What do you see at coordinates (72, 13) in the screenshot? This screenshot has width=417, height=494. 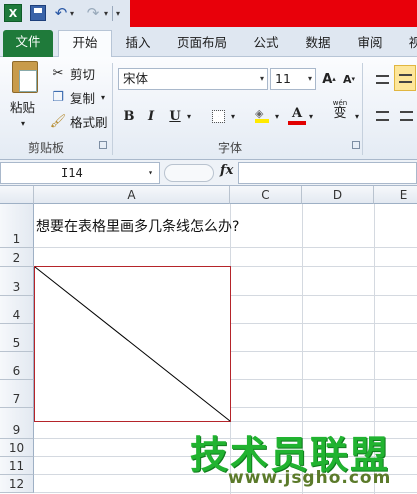 I see `undo-dropdown-icon: ▾` at bounding box center [72, 13].